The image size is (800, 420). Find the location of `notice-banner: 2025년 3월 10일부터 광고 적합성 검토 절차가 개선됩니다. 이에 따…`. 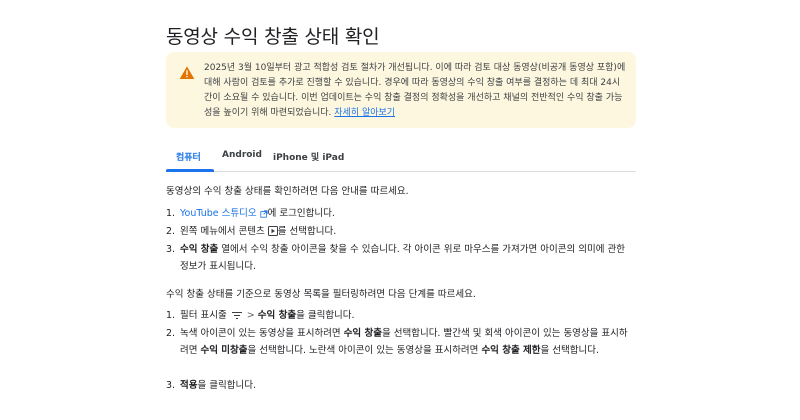

notice-banner: 2025년 3월 10일부터 광고 적합성 검토 절차가 개선됩니다. 이에 따… is located at coordinates (401, 90).